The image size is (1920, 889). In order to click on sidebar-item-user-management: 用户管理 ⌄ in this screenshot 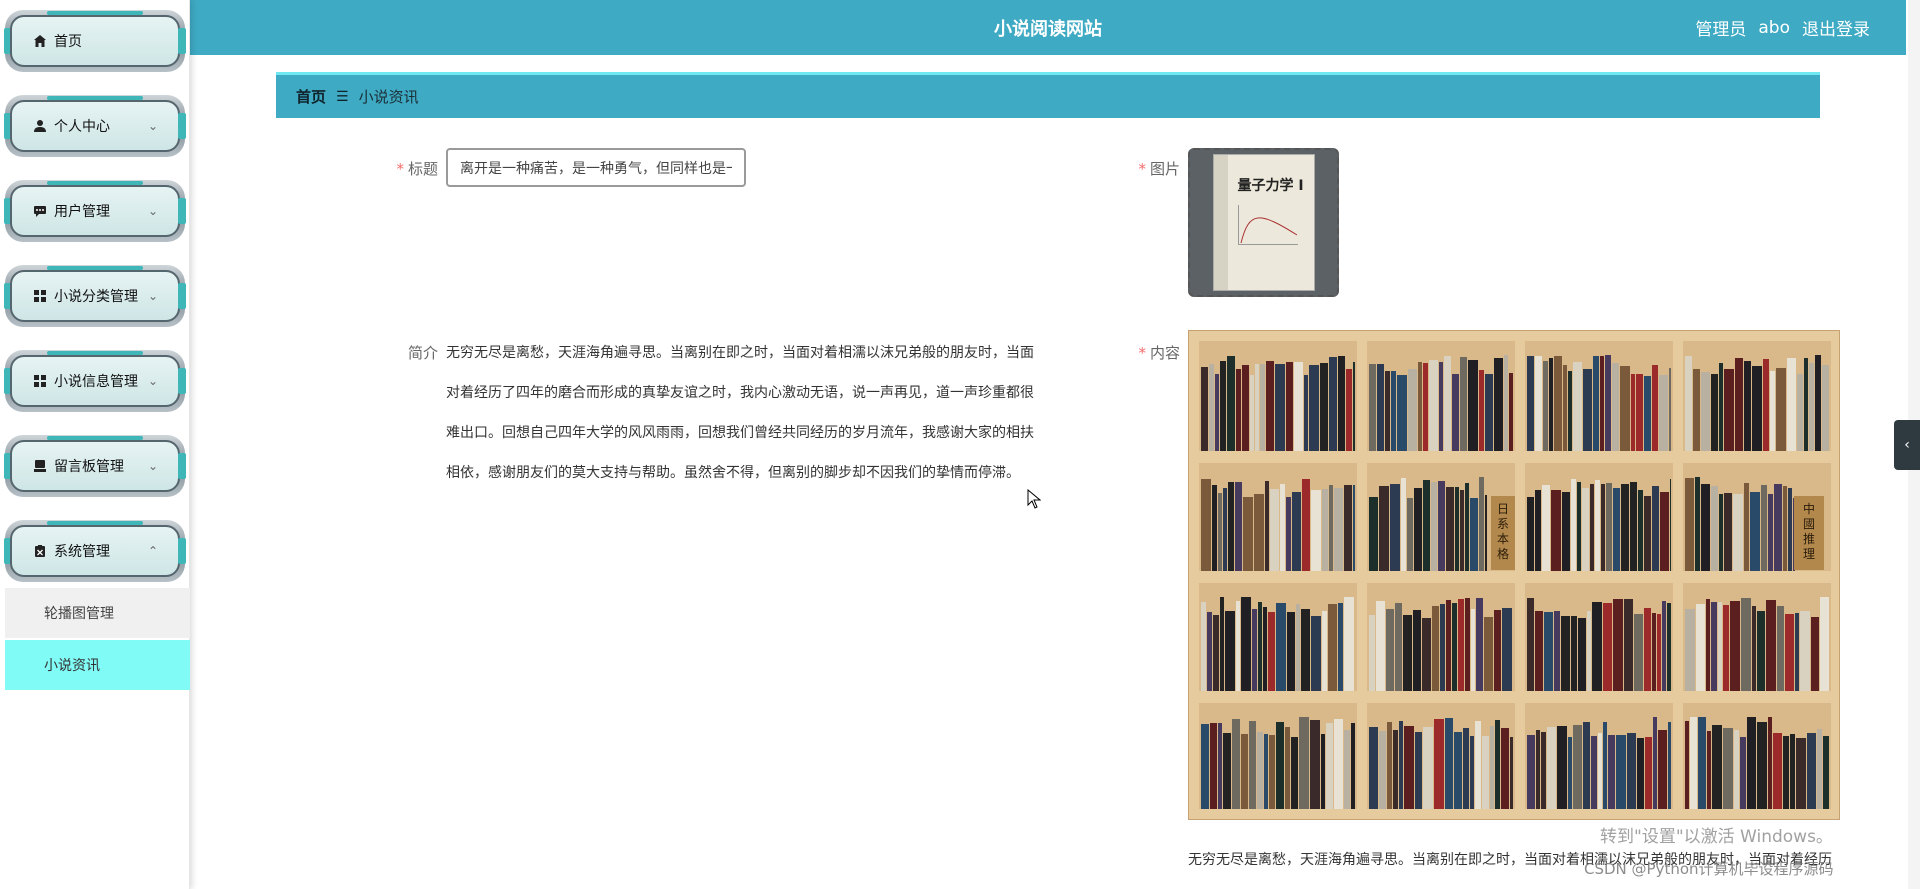, I will do `click(95, 211)`.